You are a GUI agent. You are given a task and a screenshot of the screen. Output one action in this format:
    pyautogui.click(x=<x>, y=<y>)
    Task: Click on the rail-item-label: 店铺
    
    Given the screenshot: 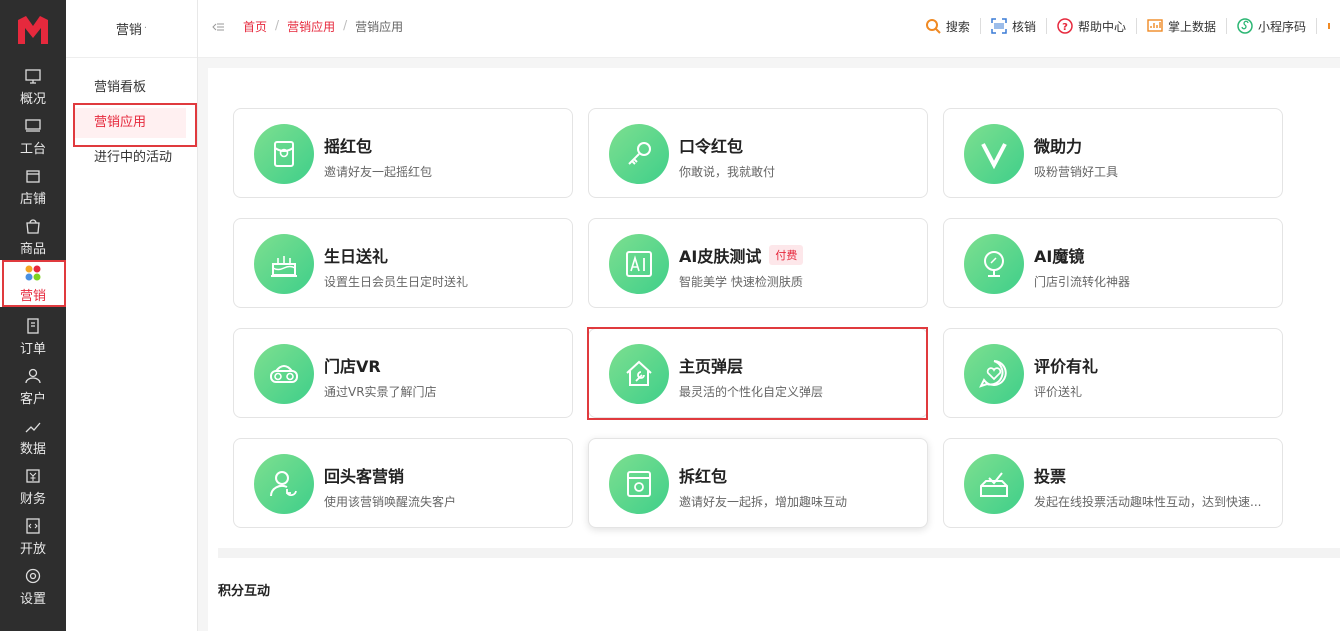 What is the action you would take?
    pyautogui.click(x=32, y=199)
    